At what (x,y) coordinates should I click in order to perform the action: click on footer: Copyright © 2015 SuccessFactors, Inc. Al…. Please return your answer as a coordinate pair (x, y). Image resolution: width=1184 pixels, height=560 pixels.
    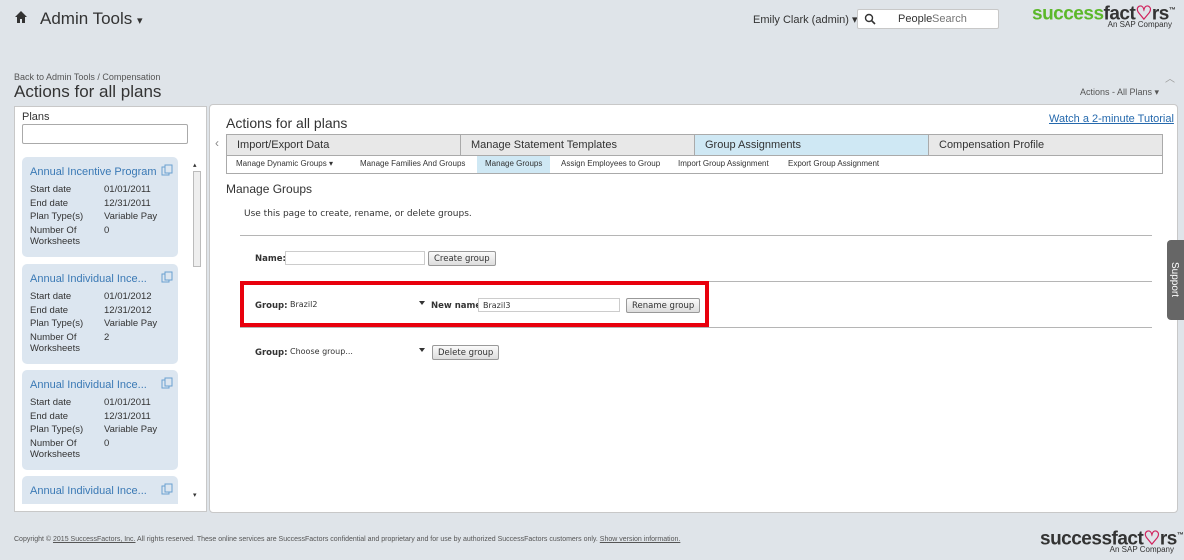
    Looking at the image, I should click on (347, 539).